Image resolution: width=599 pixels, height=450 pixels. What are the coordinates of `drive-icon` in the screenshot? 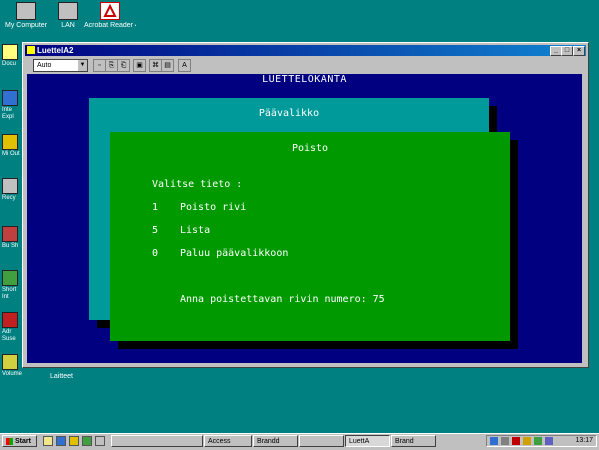 It's located at (10, 362).